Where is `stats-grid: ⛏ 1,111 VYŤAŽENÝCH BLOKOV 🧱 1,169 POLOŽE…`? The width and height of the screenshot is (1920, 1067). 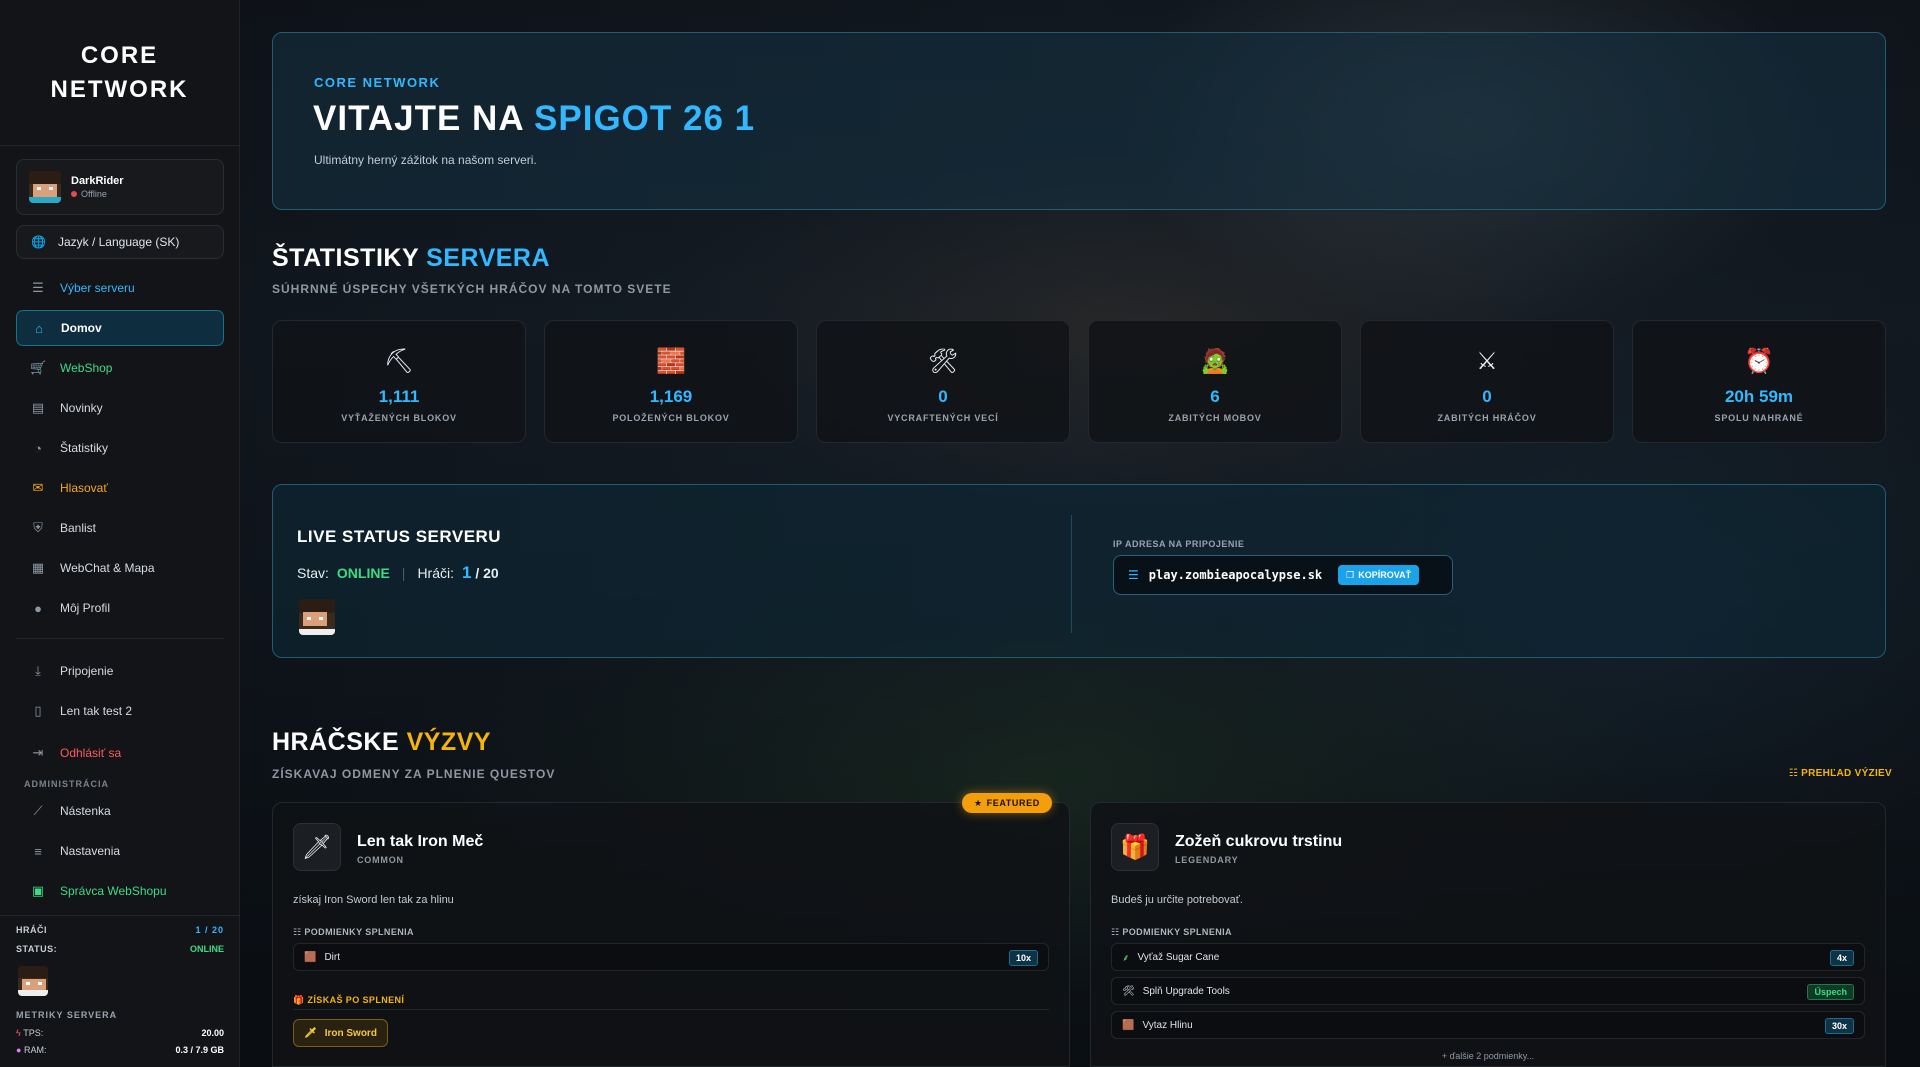 stats-grid: ⛏ 1,111 VYŤAŽENÝCH BLOKOV 🧱 1,169 POLOŽE… is located at coordinates (1079, 381).